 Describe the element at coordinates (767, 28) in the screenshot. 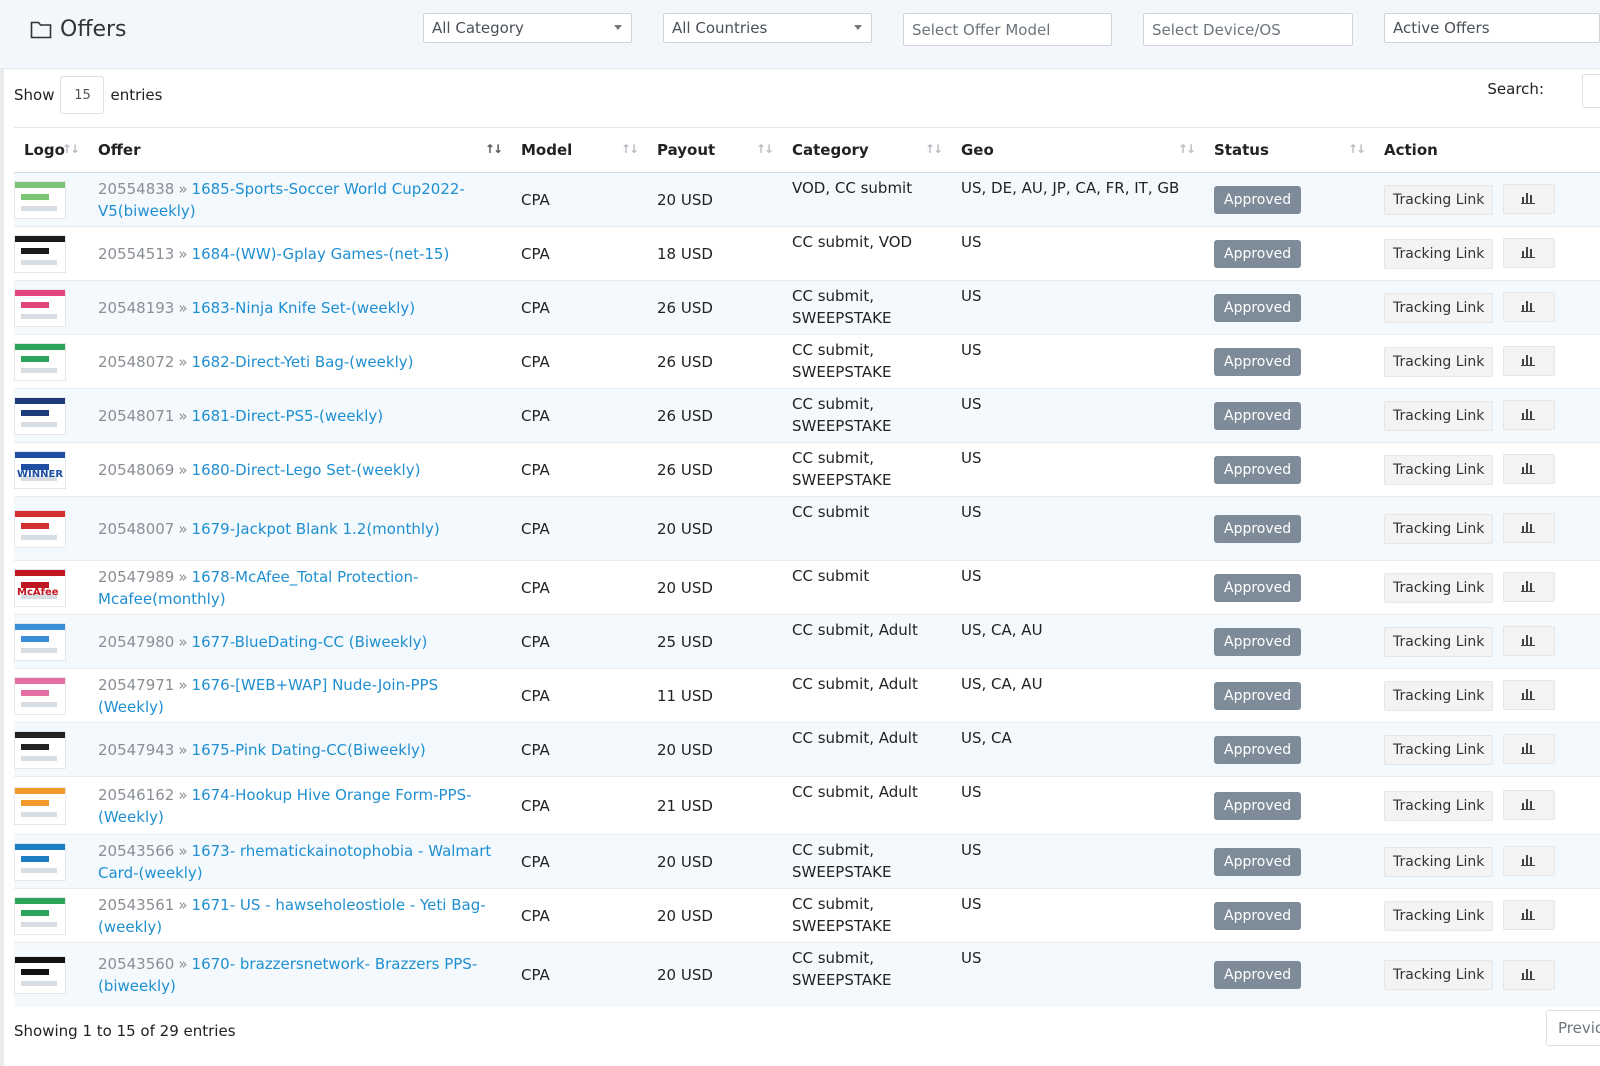

I see `countries-select: All Countries` at that location.